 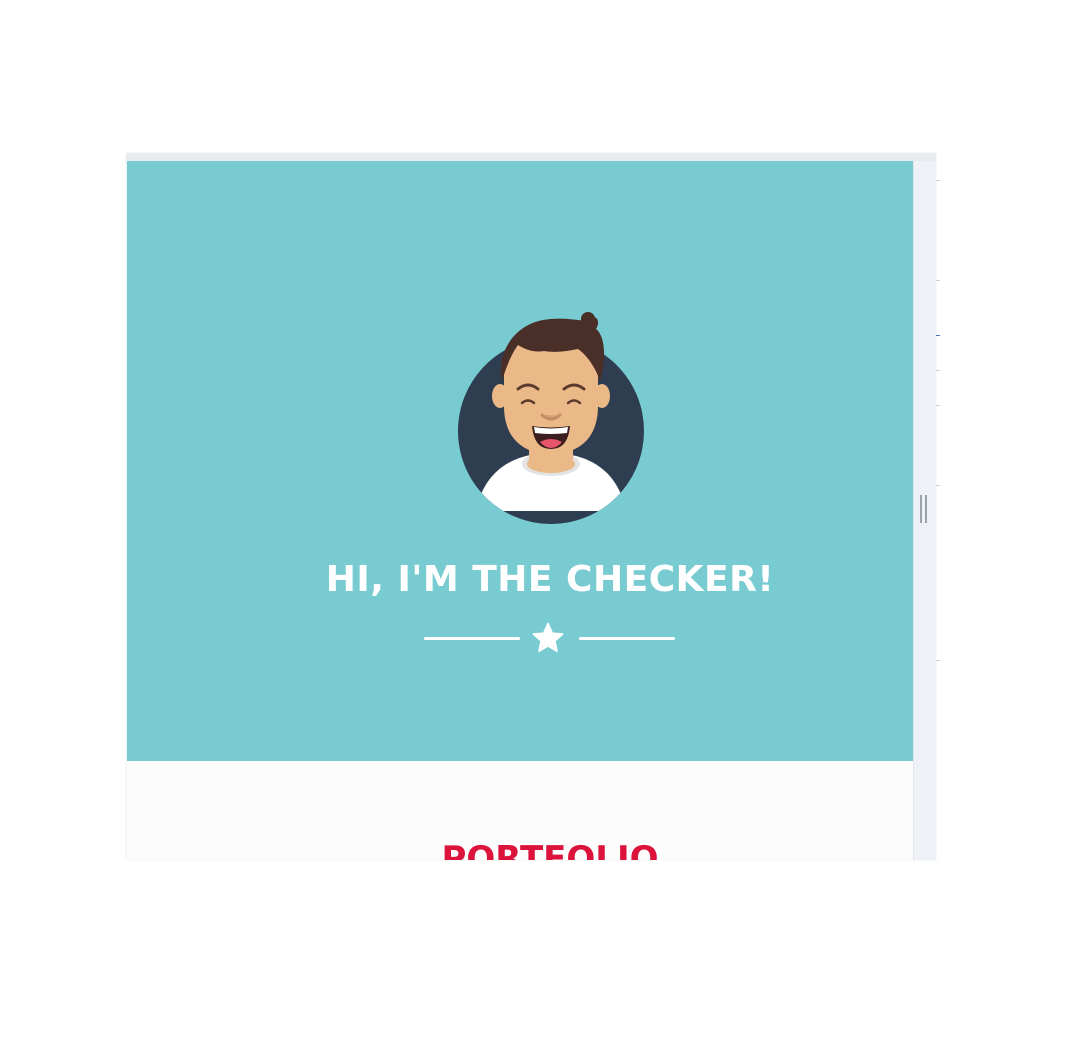 I want to click on star-divider, so click(x=550, y=637).